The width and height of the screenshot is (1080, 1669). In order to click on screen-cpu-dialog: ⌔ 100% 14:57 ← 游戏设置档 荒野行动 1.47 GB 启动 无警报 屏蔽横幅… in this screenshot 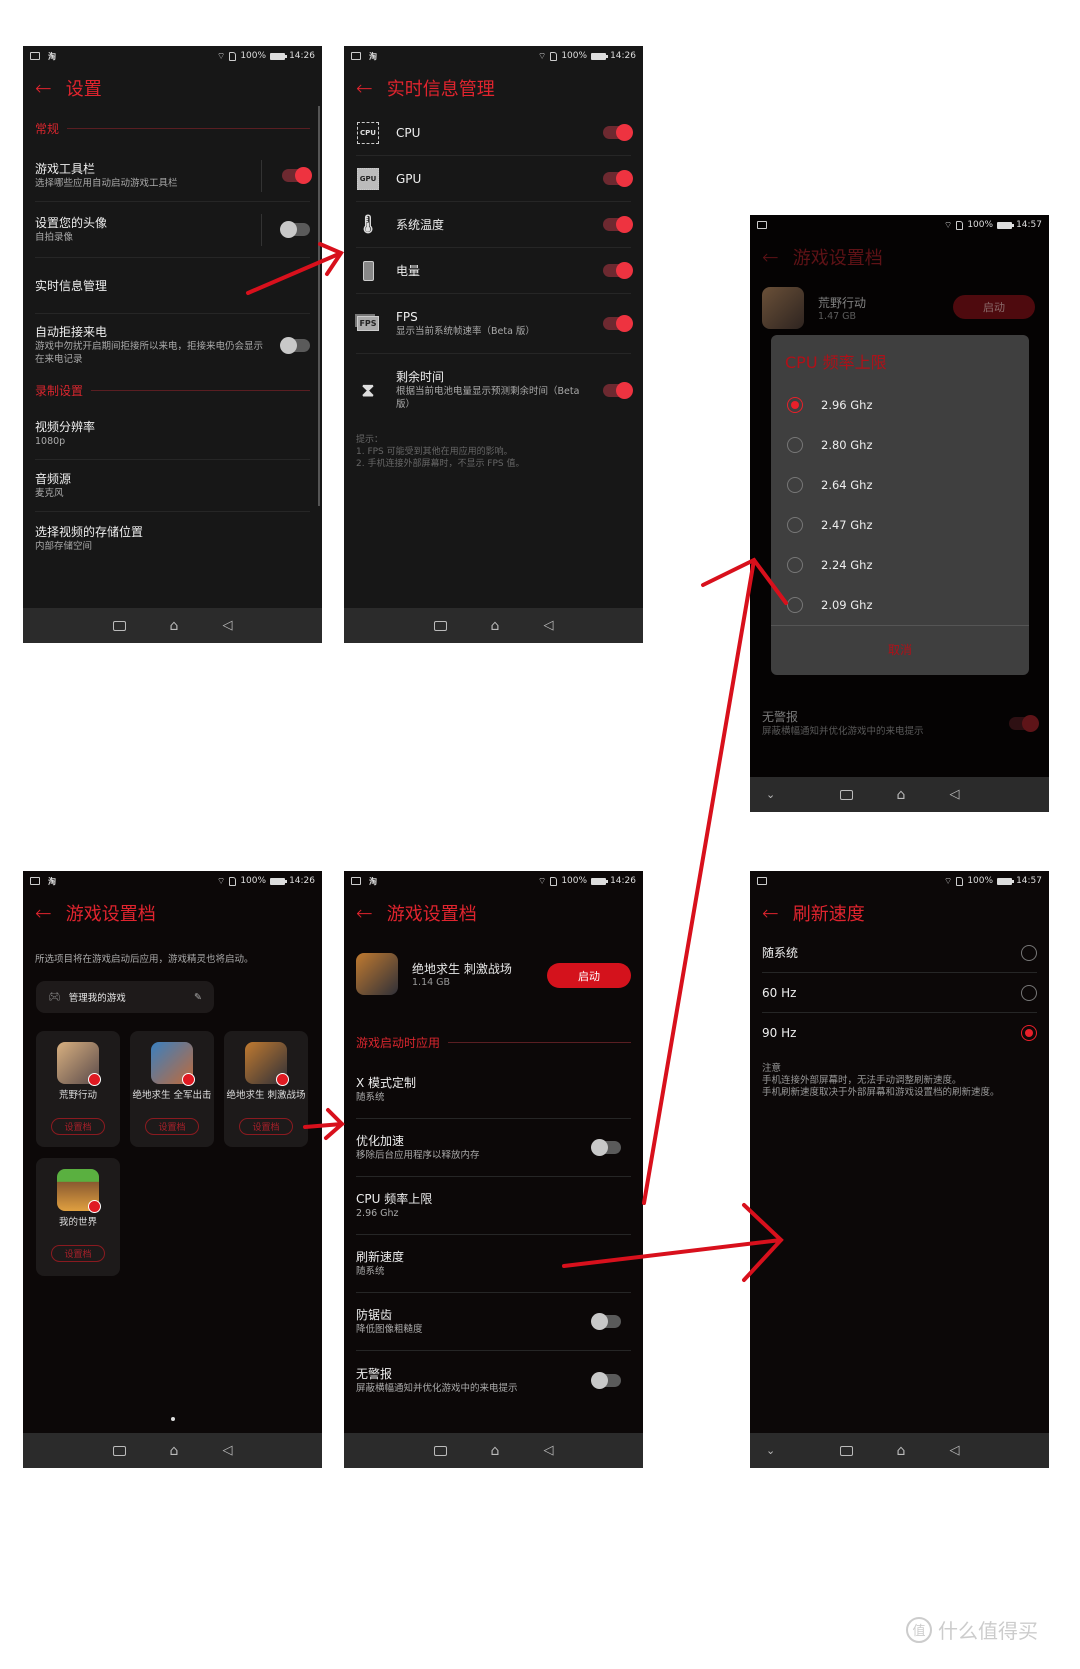, I will do `click(899, 513)`.